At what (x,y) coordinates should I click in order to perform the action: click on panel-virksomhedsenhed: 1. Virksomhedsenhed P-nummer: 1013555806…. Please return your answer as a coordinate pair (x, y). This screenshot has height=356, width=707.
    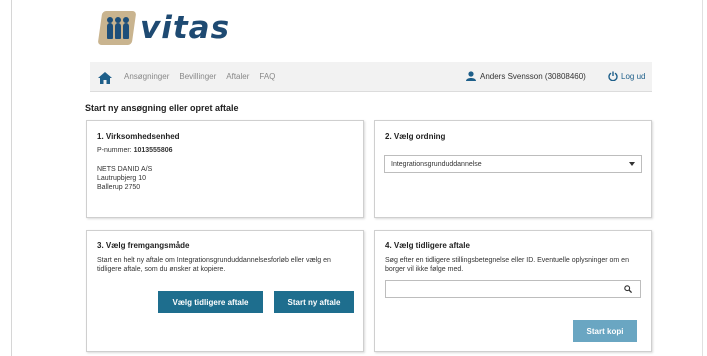
    Looking at the image, I should click on (225, 169).